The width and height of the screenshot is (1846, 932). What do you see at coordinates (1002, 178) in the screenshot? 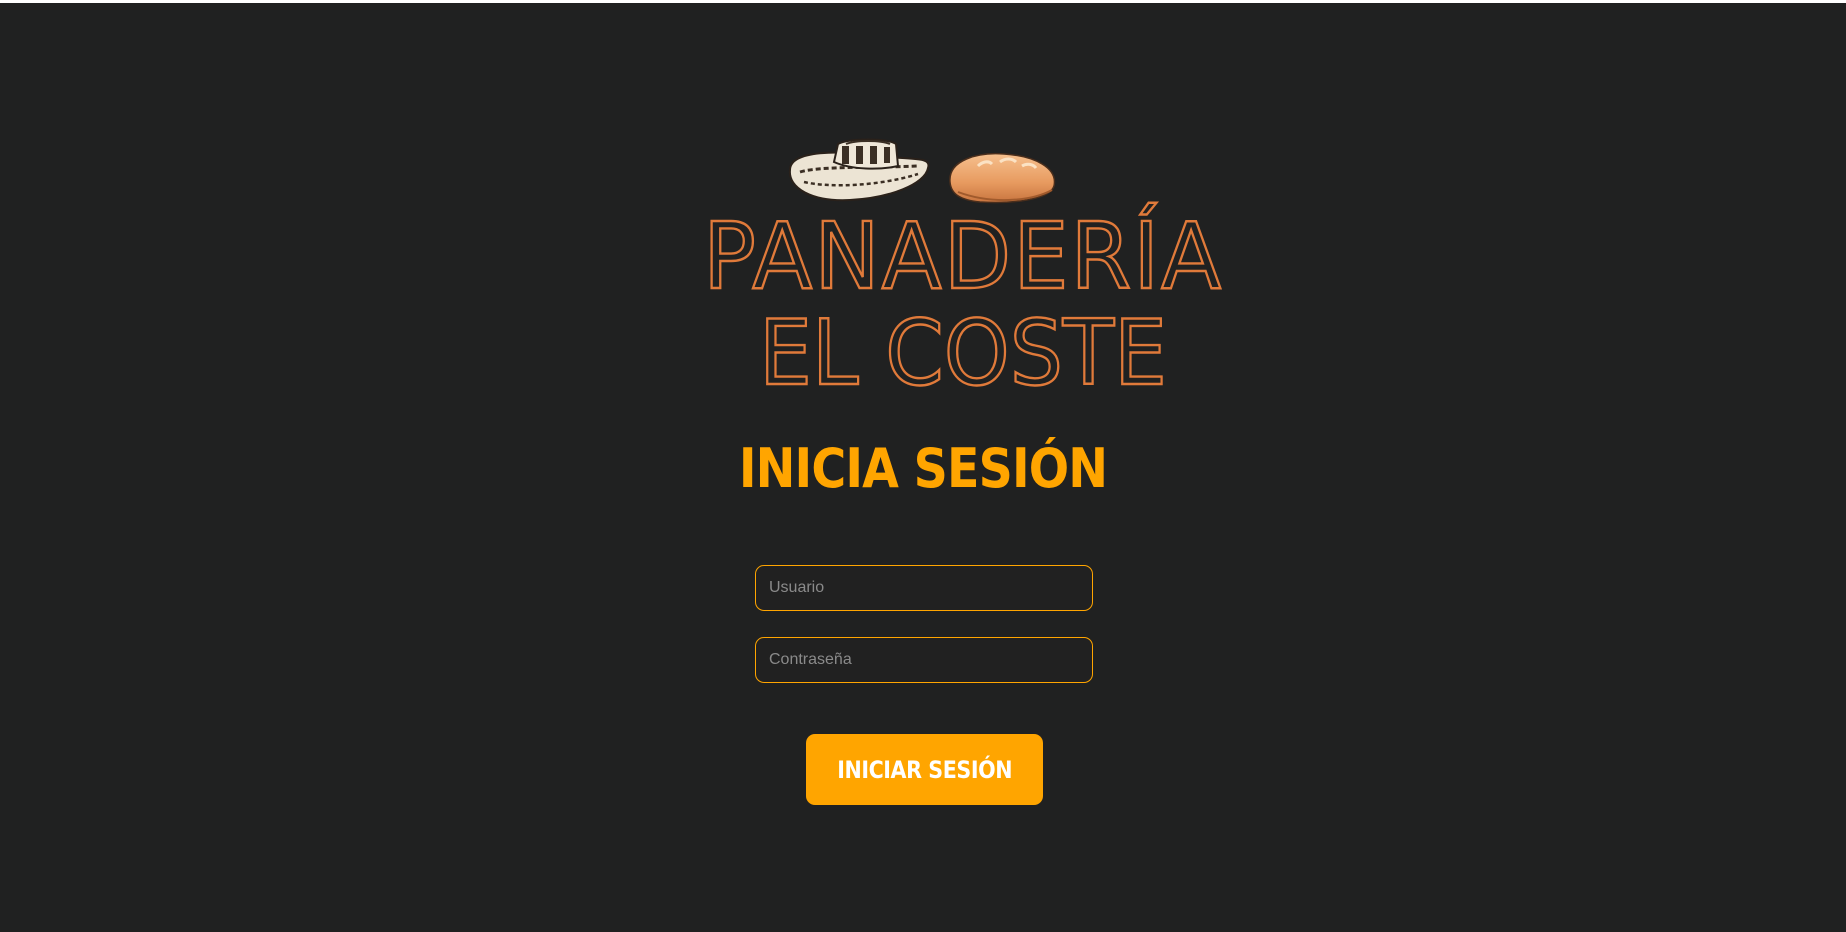
I see `bread-icon` at bounding box center [1002, 178].